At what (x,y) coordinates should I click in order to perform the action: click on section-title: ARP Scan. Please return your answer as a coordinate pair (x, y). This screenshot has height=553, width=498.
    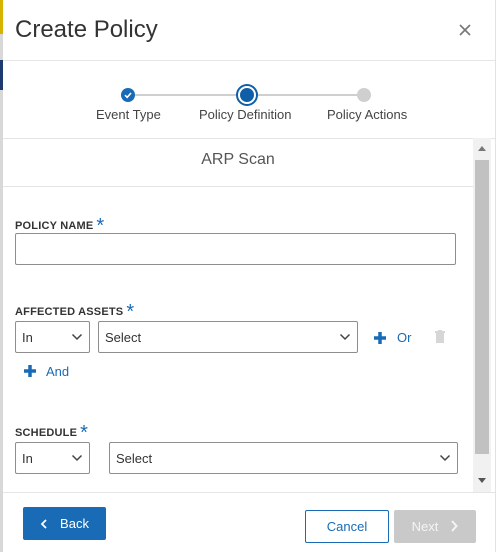
    Looking at the image, I should click on (238, 162).